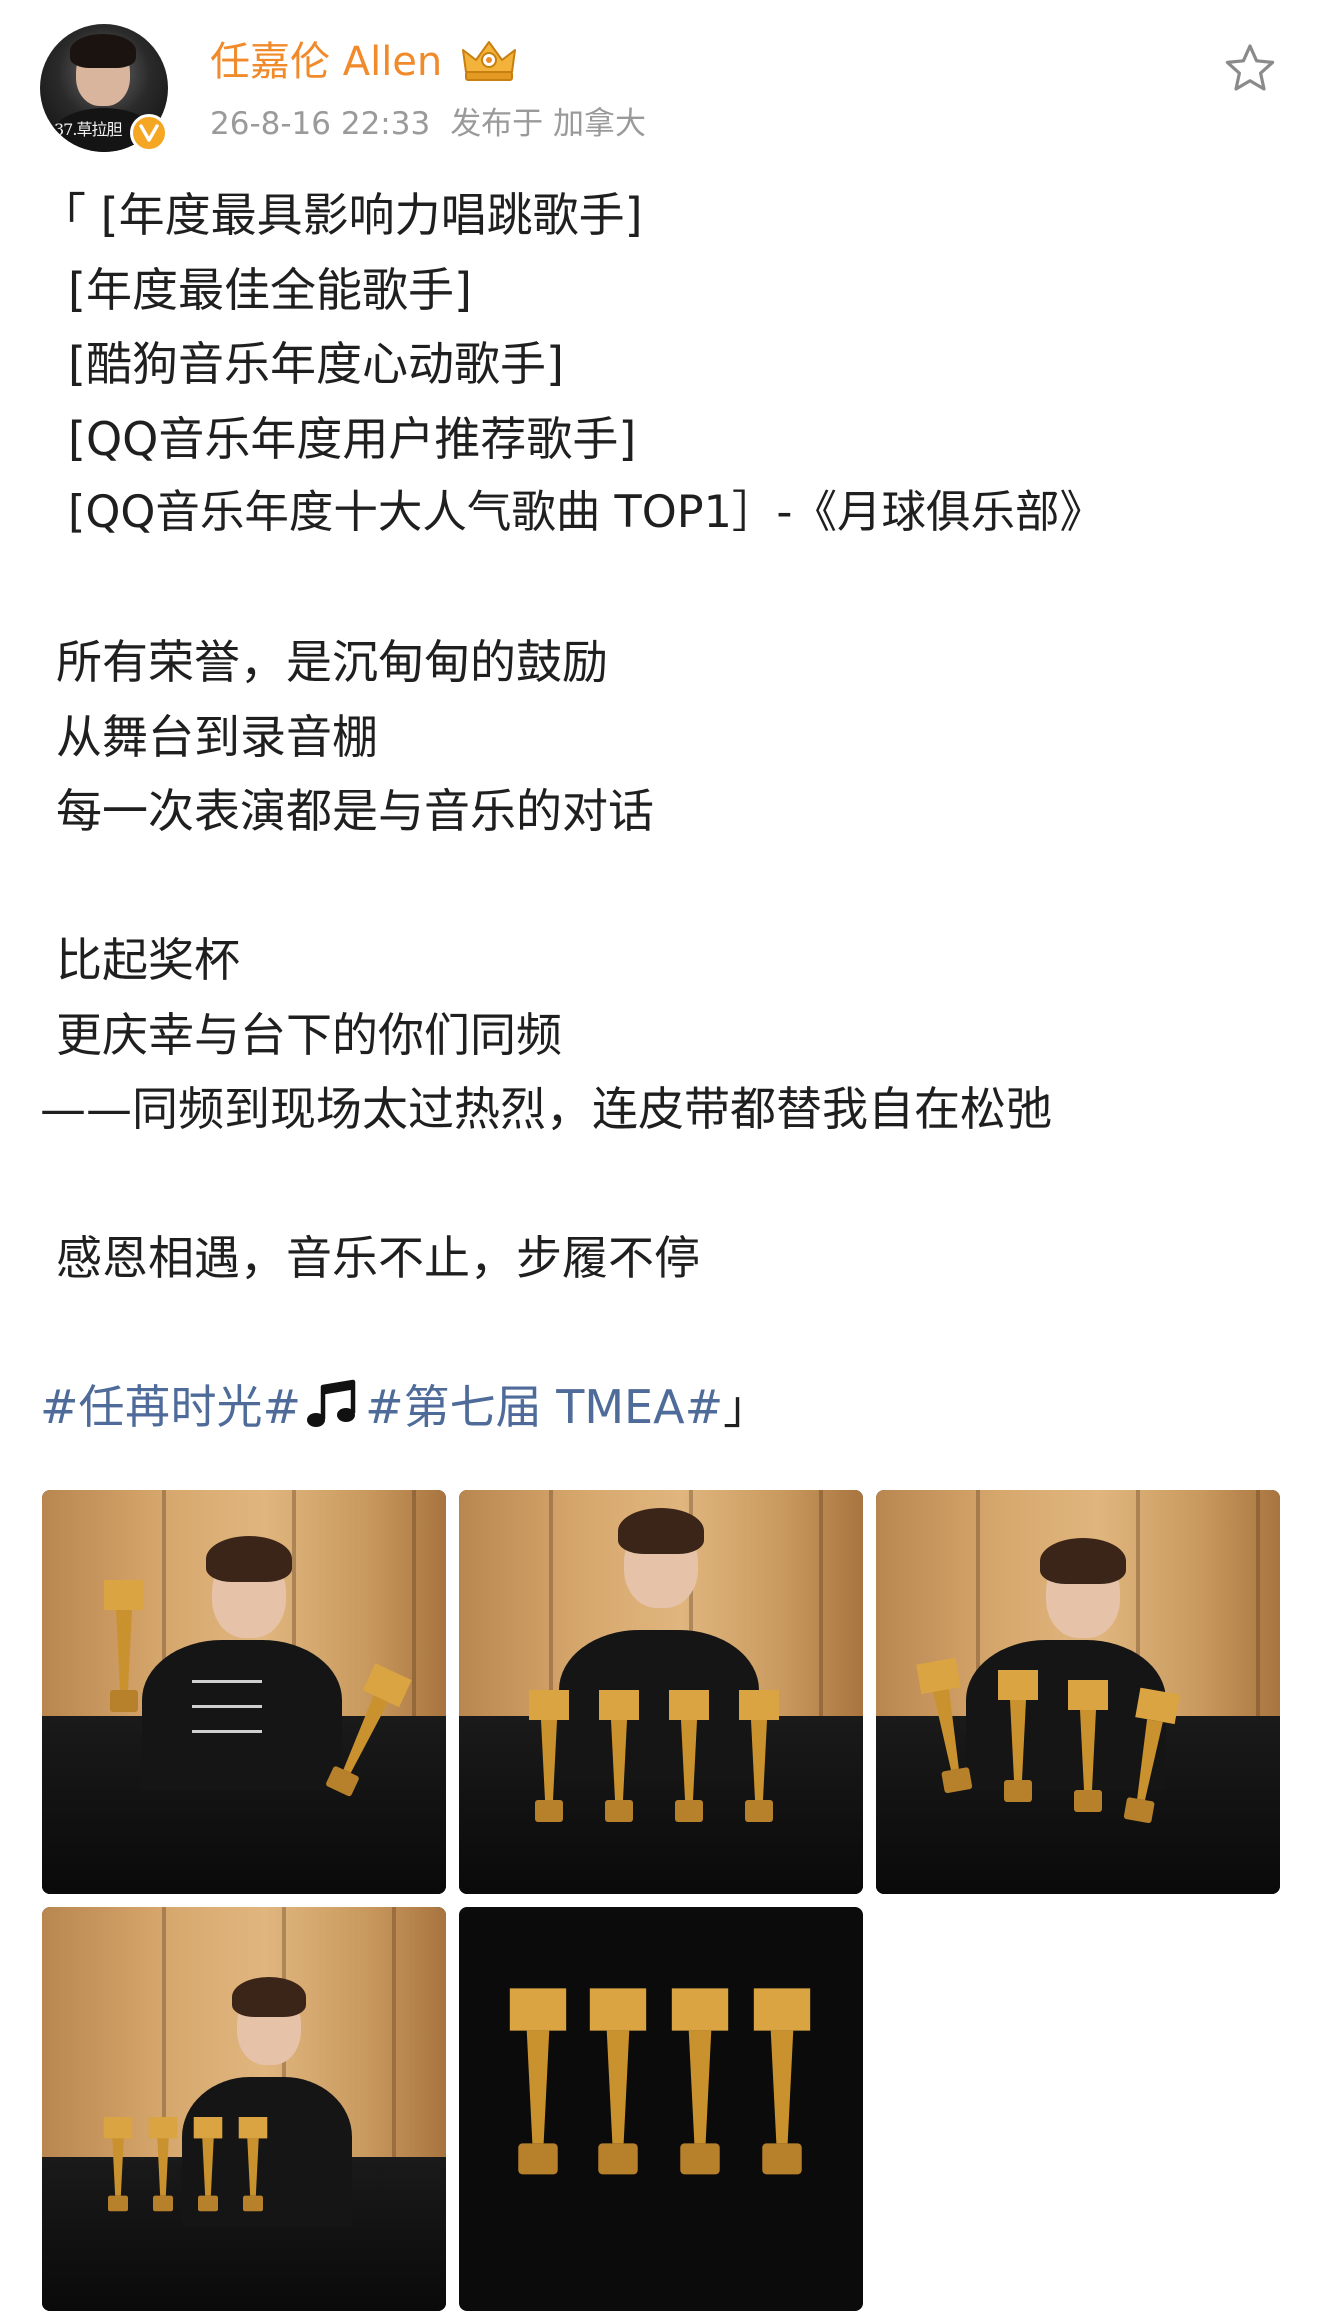 This screenshot has width=1320, height=2311. Describe the element at coordinates (170, 1407) in the screenshot. I see `hashtag-link: #任苒时光#` at that location.